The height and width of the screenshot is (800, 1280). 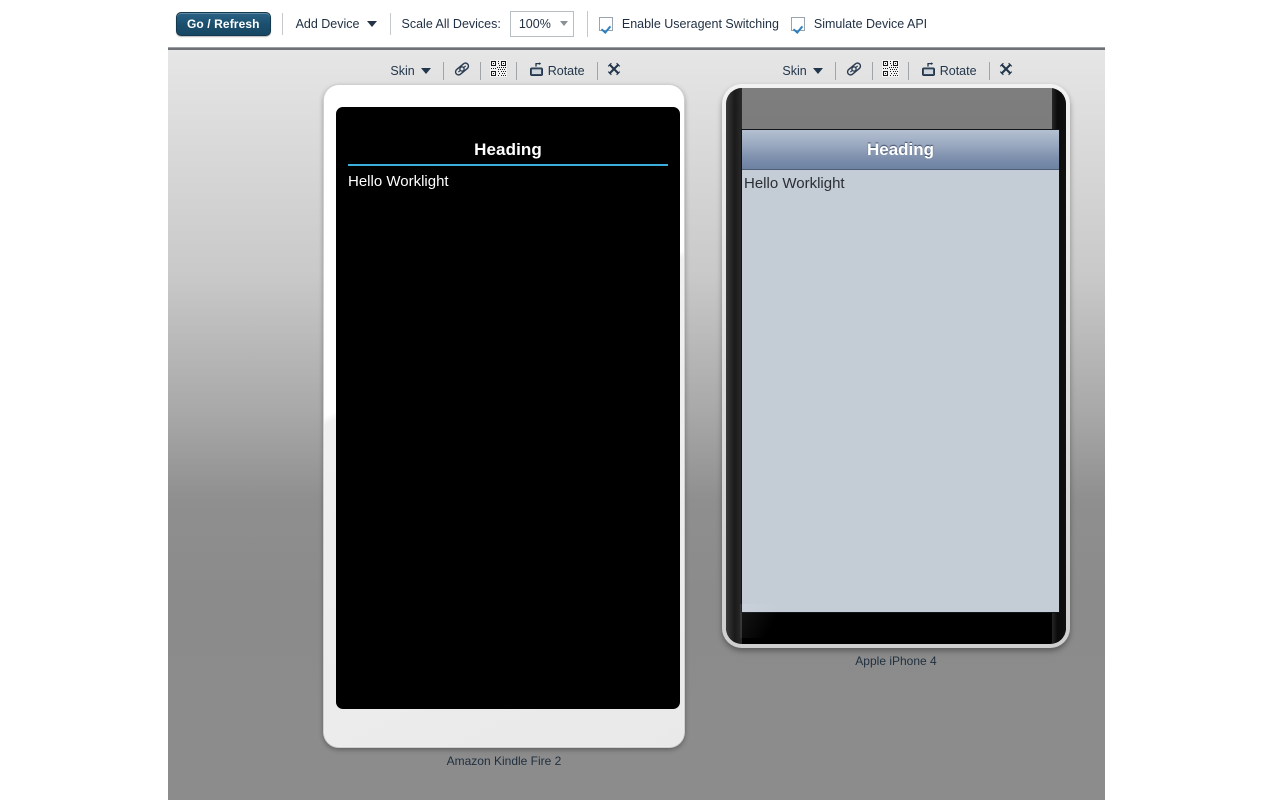 I want to click on device-toolbar-iphone-4: Skin Rotate, so click(x=896, y=71).